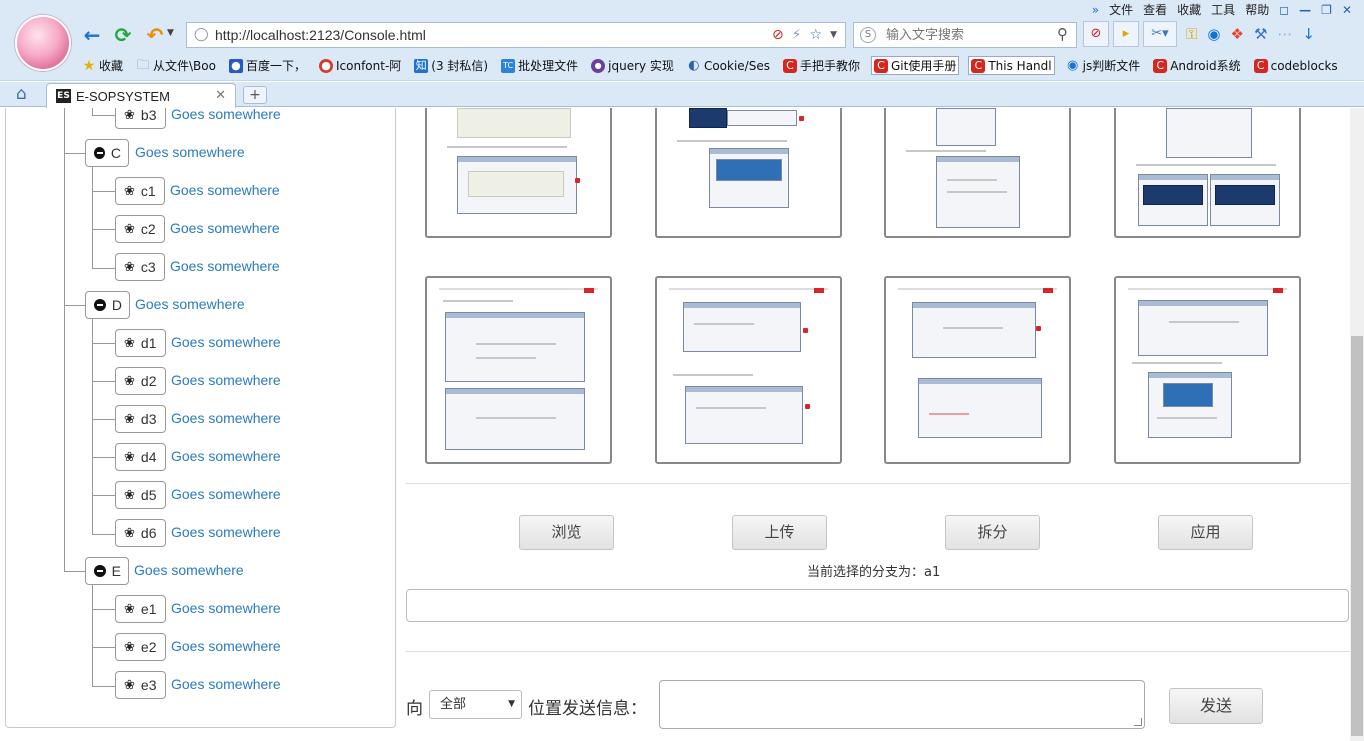 Image resolution: width=1364 pixels, height=741 pixels. I want to click on bookmark-codeblocks: Ccodeblocks, so click(1296, 65).